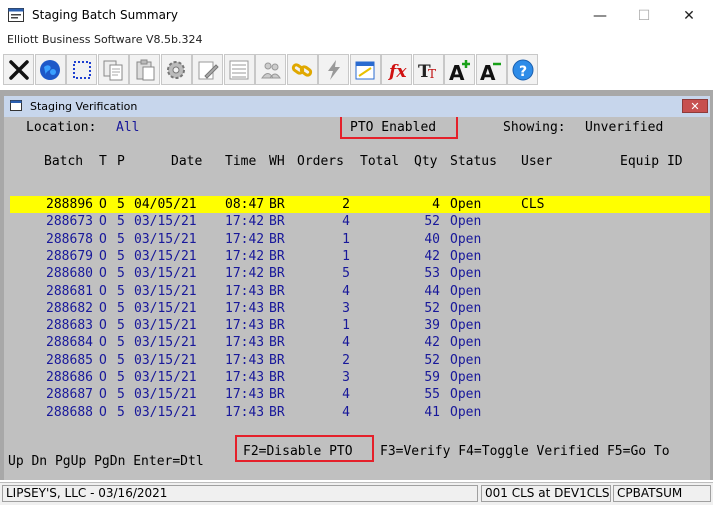 This screenshot has height=505, width=713. What do you see at coordinates (600, 16) in the screenshot?
I see `minimize-button: —` at bounding box center [600, 16].